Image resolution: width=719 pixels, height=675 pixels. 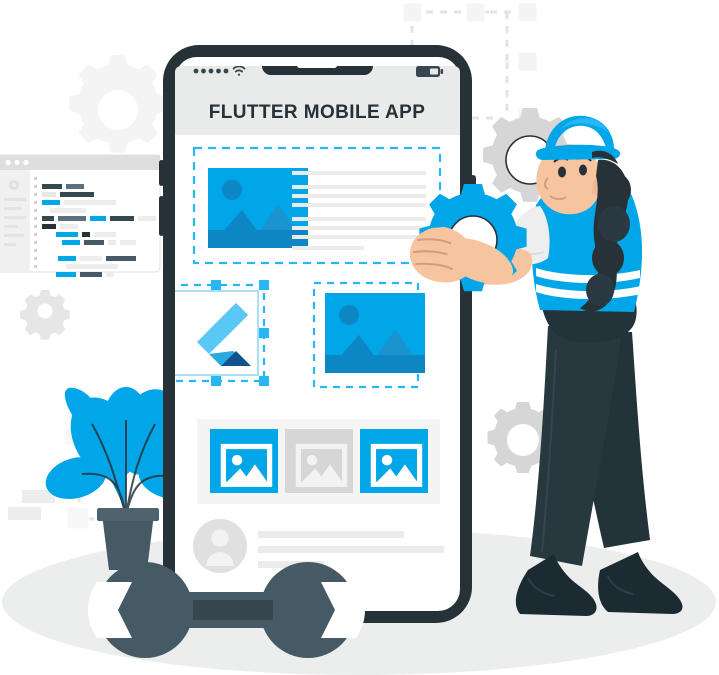 What do you see at coordinates (368, 335) in the screenshot?
I see `image-card` at bounding box center [368, 335].